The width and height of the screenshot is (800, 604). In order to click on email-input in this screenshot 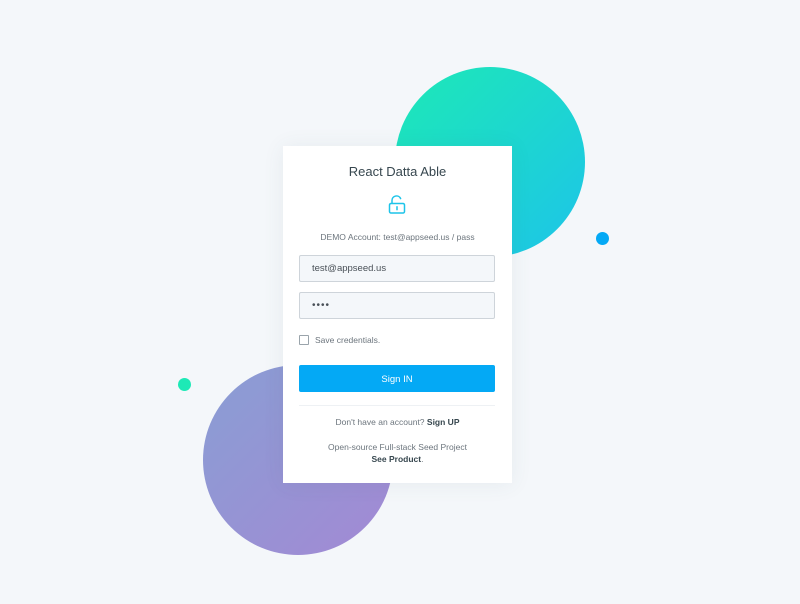, I will do `click(397, 268)`.